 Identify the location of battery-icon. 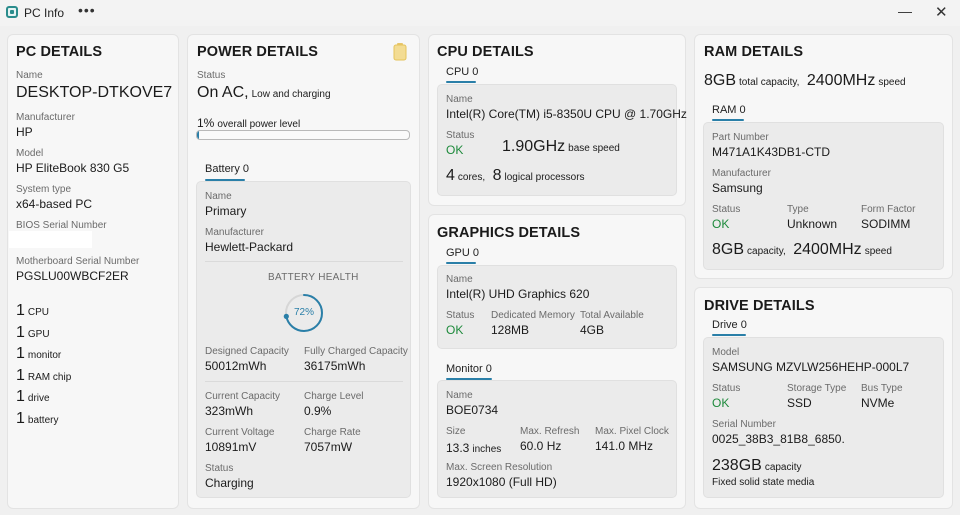
(400, 52).